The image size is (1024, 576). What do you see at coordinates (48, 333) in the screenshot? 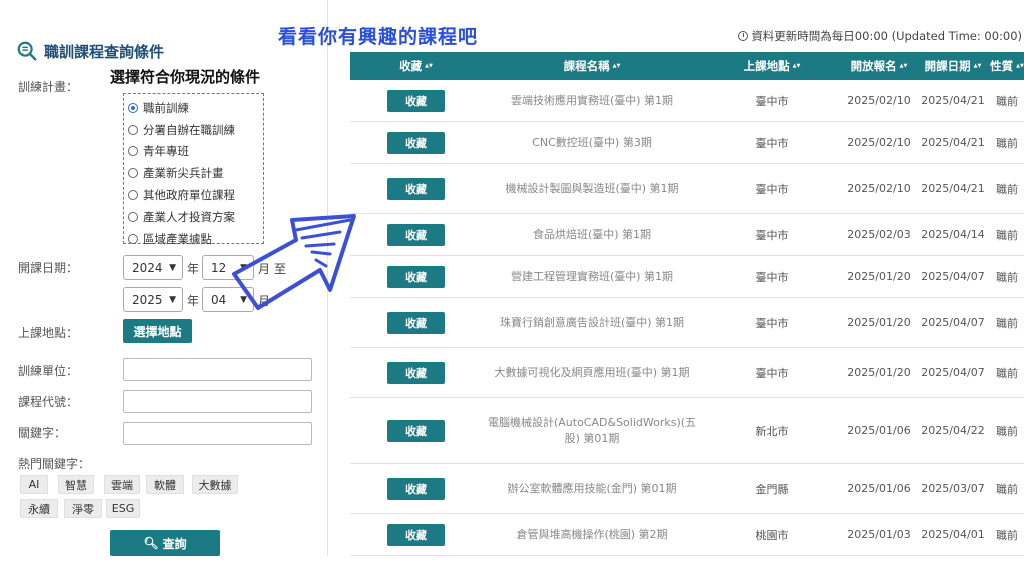
I see `location-label: 上課地點：` at bounding box center [48, 333].